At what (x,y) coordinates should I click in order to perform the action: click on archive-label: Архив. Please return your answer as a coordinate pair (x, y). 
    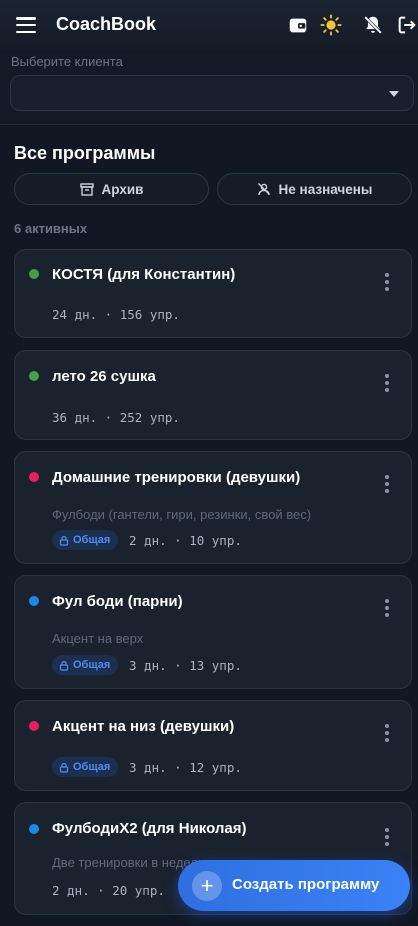
    Looking at the image, I should click on (122, 189).